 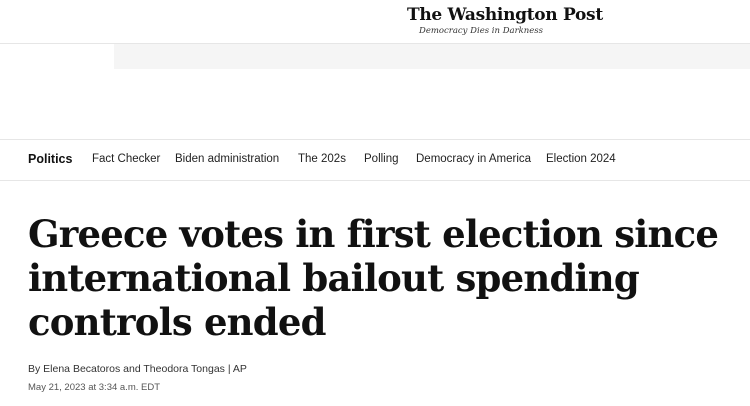 I want to click on washington-post-logo: The Washington Post, so click(x=505, y=15).